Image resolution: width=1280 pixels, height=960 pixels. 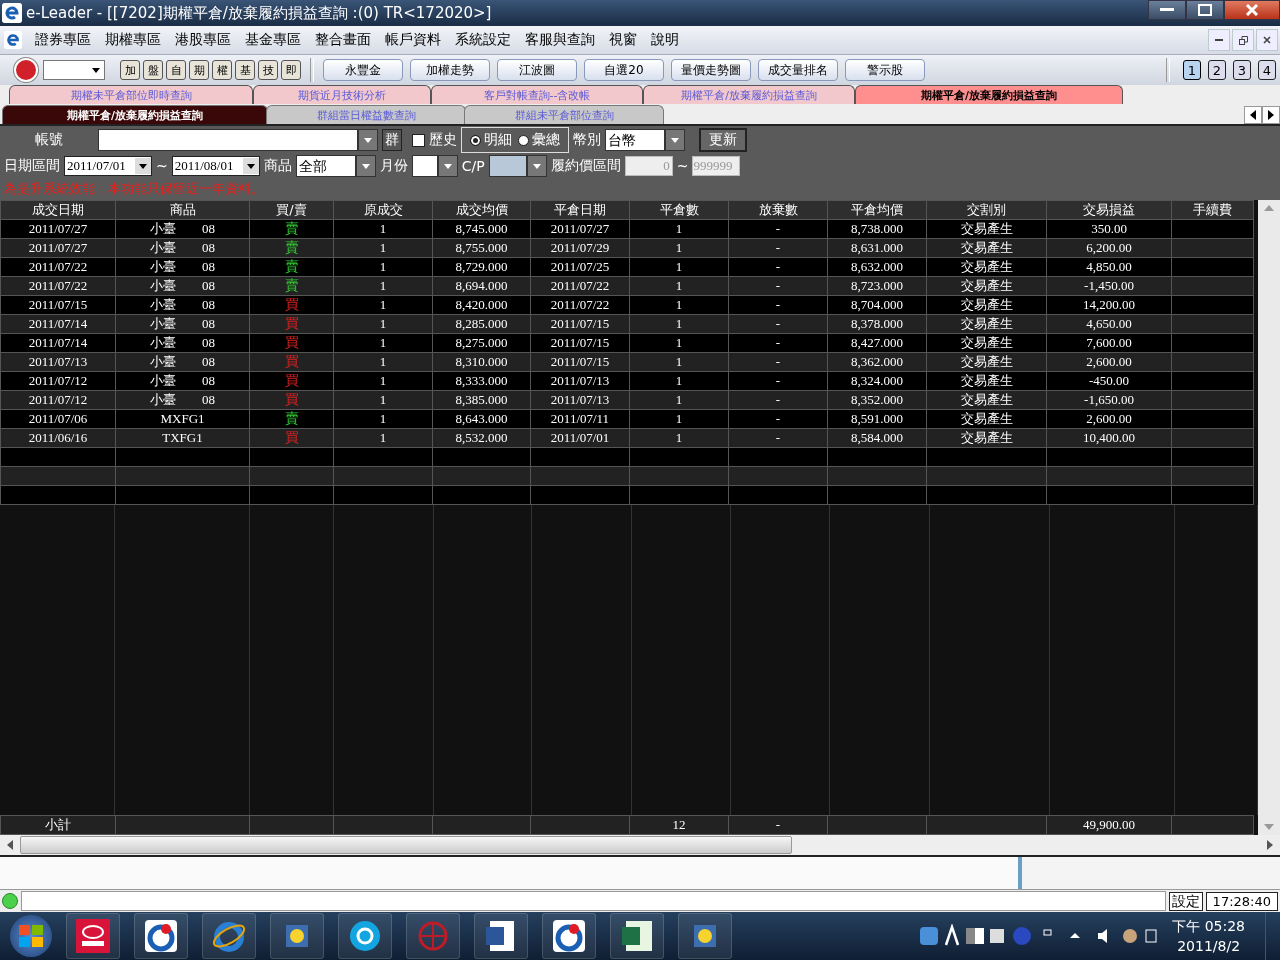 I want to click on settings-button: 設定, so click(x=1185, y=901).